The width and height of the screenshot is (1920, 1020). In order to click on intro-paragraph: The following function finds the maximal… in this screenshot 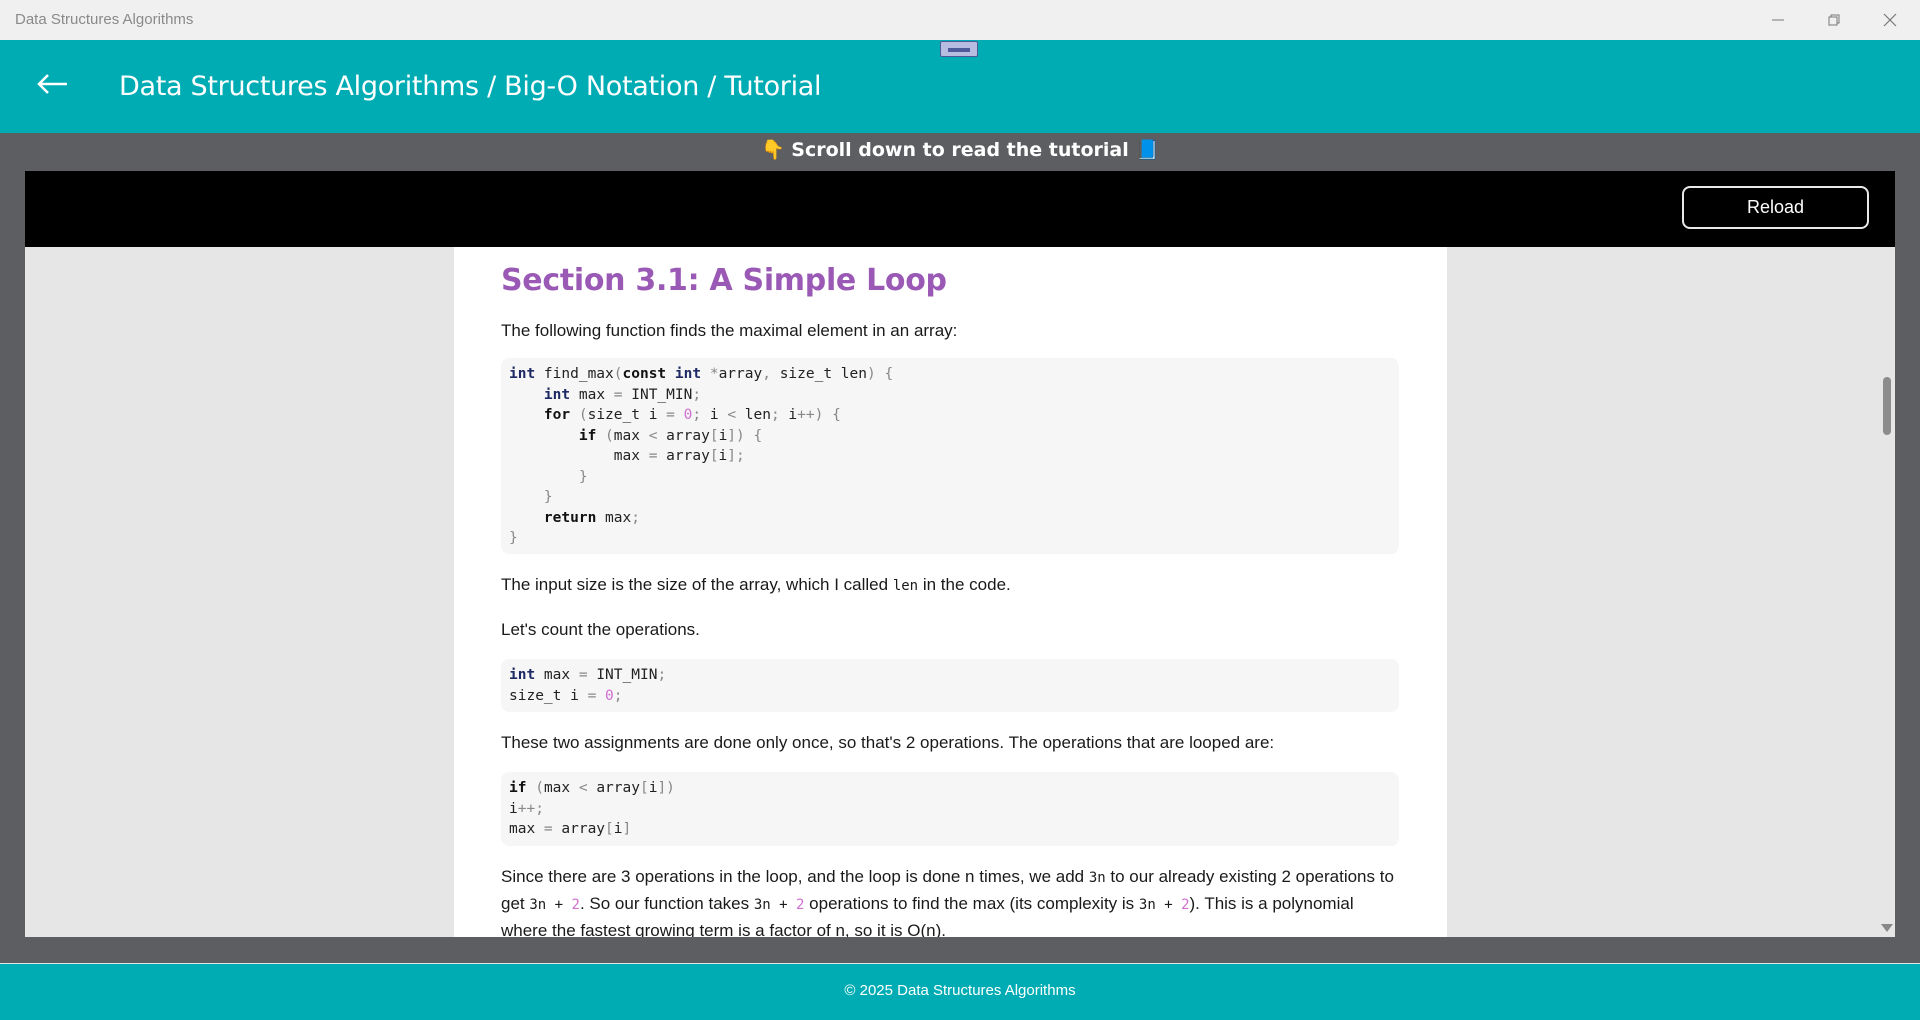, I will do `click(729, 330)`.